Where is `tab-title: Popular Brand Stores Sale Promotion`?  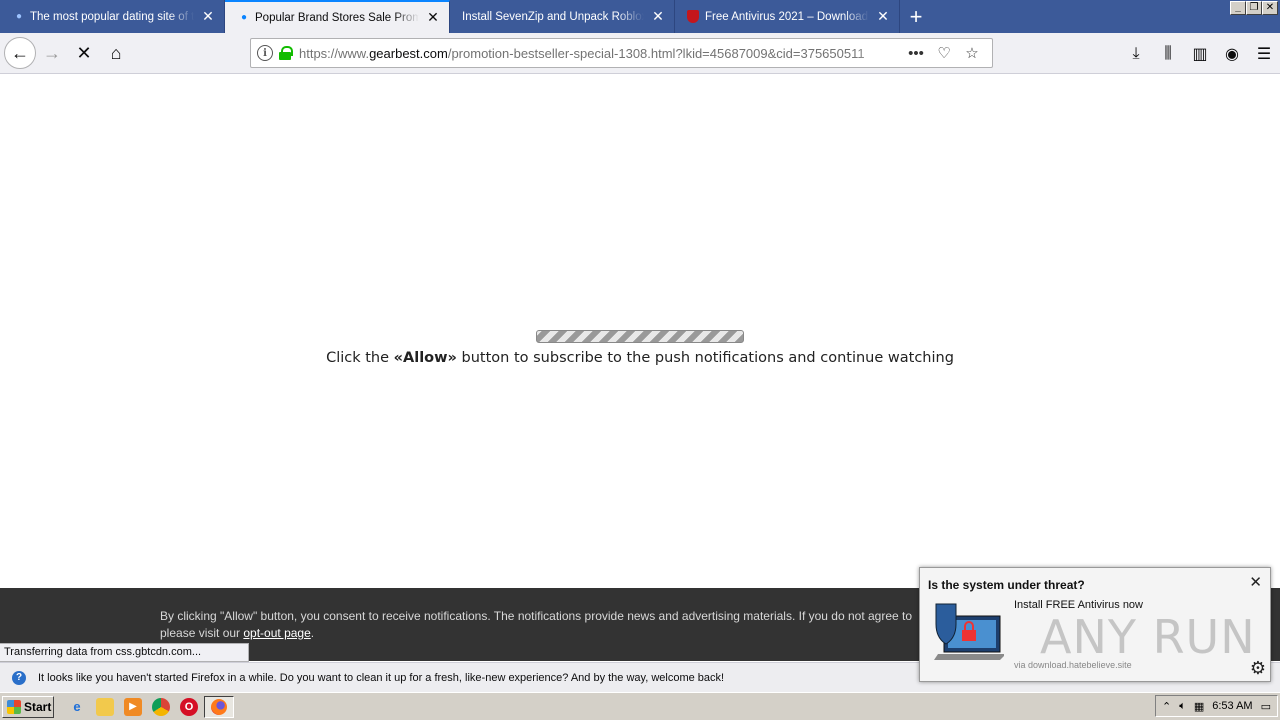
tab-title: Popular Brand Stores Sale Promotion is located at coordinates (337, 17).